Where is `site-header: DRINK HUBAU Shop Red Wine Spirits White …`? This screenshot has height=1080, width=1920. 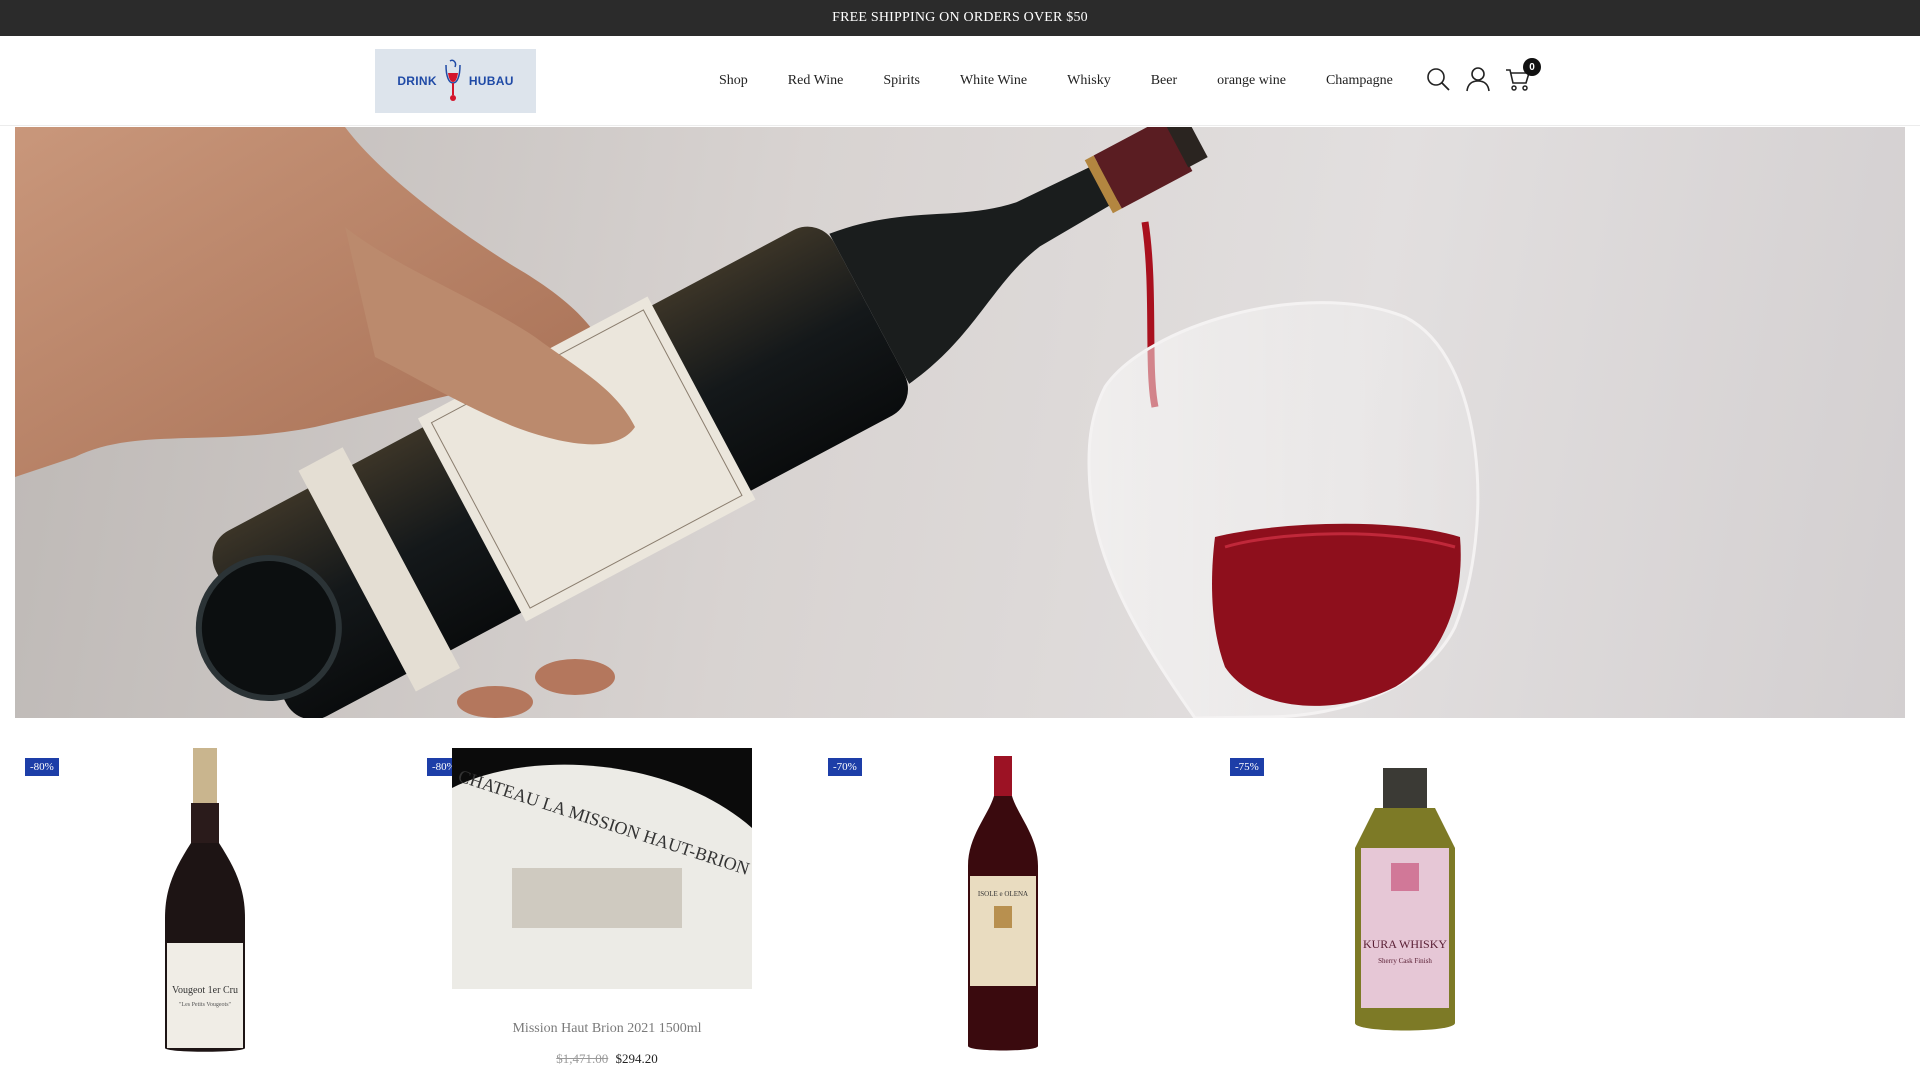 site-header: DRINK HUBAU Shop Red Wine Spirits White … is located at coordinates (960, 81).